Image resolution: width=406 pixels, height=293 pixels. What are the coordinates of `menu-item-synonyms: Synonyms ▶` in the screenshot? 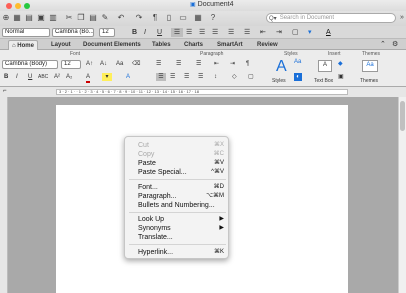 It's located at (181, 228).